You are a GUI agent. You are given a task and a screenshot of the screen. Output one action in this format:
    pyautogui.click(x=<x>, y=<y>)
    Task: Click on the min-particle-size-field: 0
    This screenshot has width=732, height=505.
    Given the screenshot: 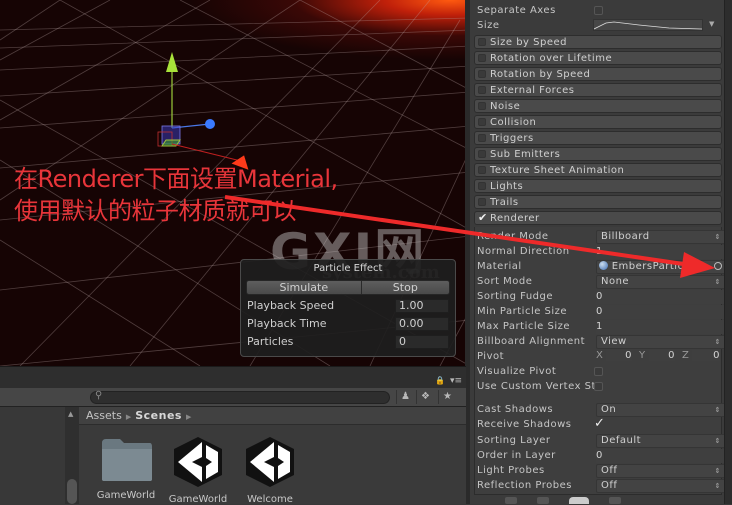 What is the action you would take?
    pyautogui.click(x=661, y=312)
    